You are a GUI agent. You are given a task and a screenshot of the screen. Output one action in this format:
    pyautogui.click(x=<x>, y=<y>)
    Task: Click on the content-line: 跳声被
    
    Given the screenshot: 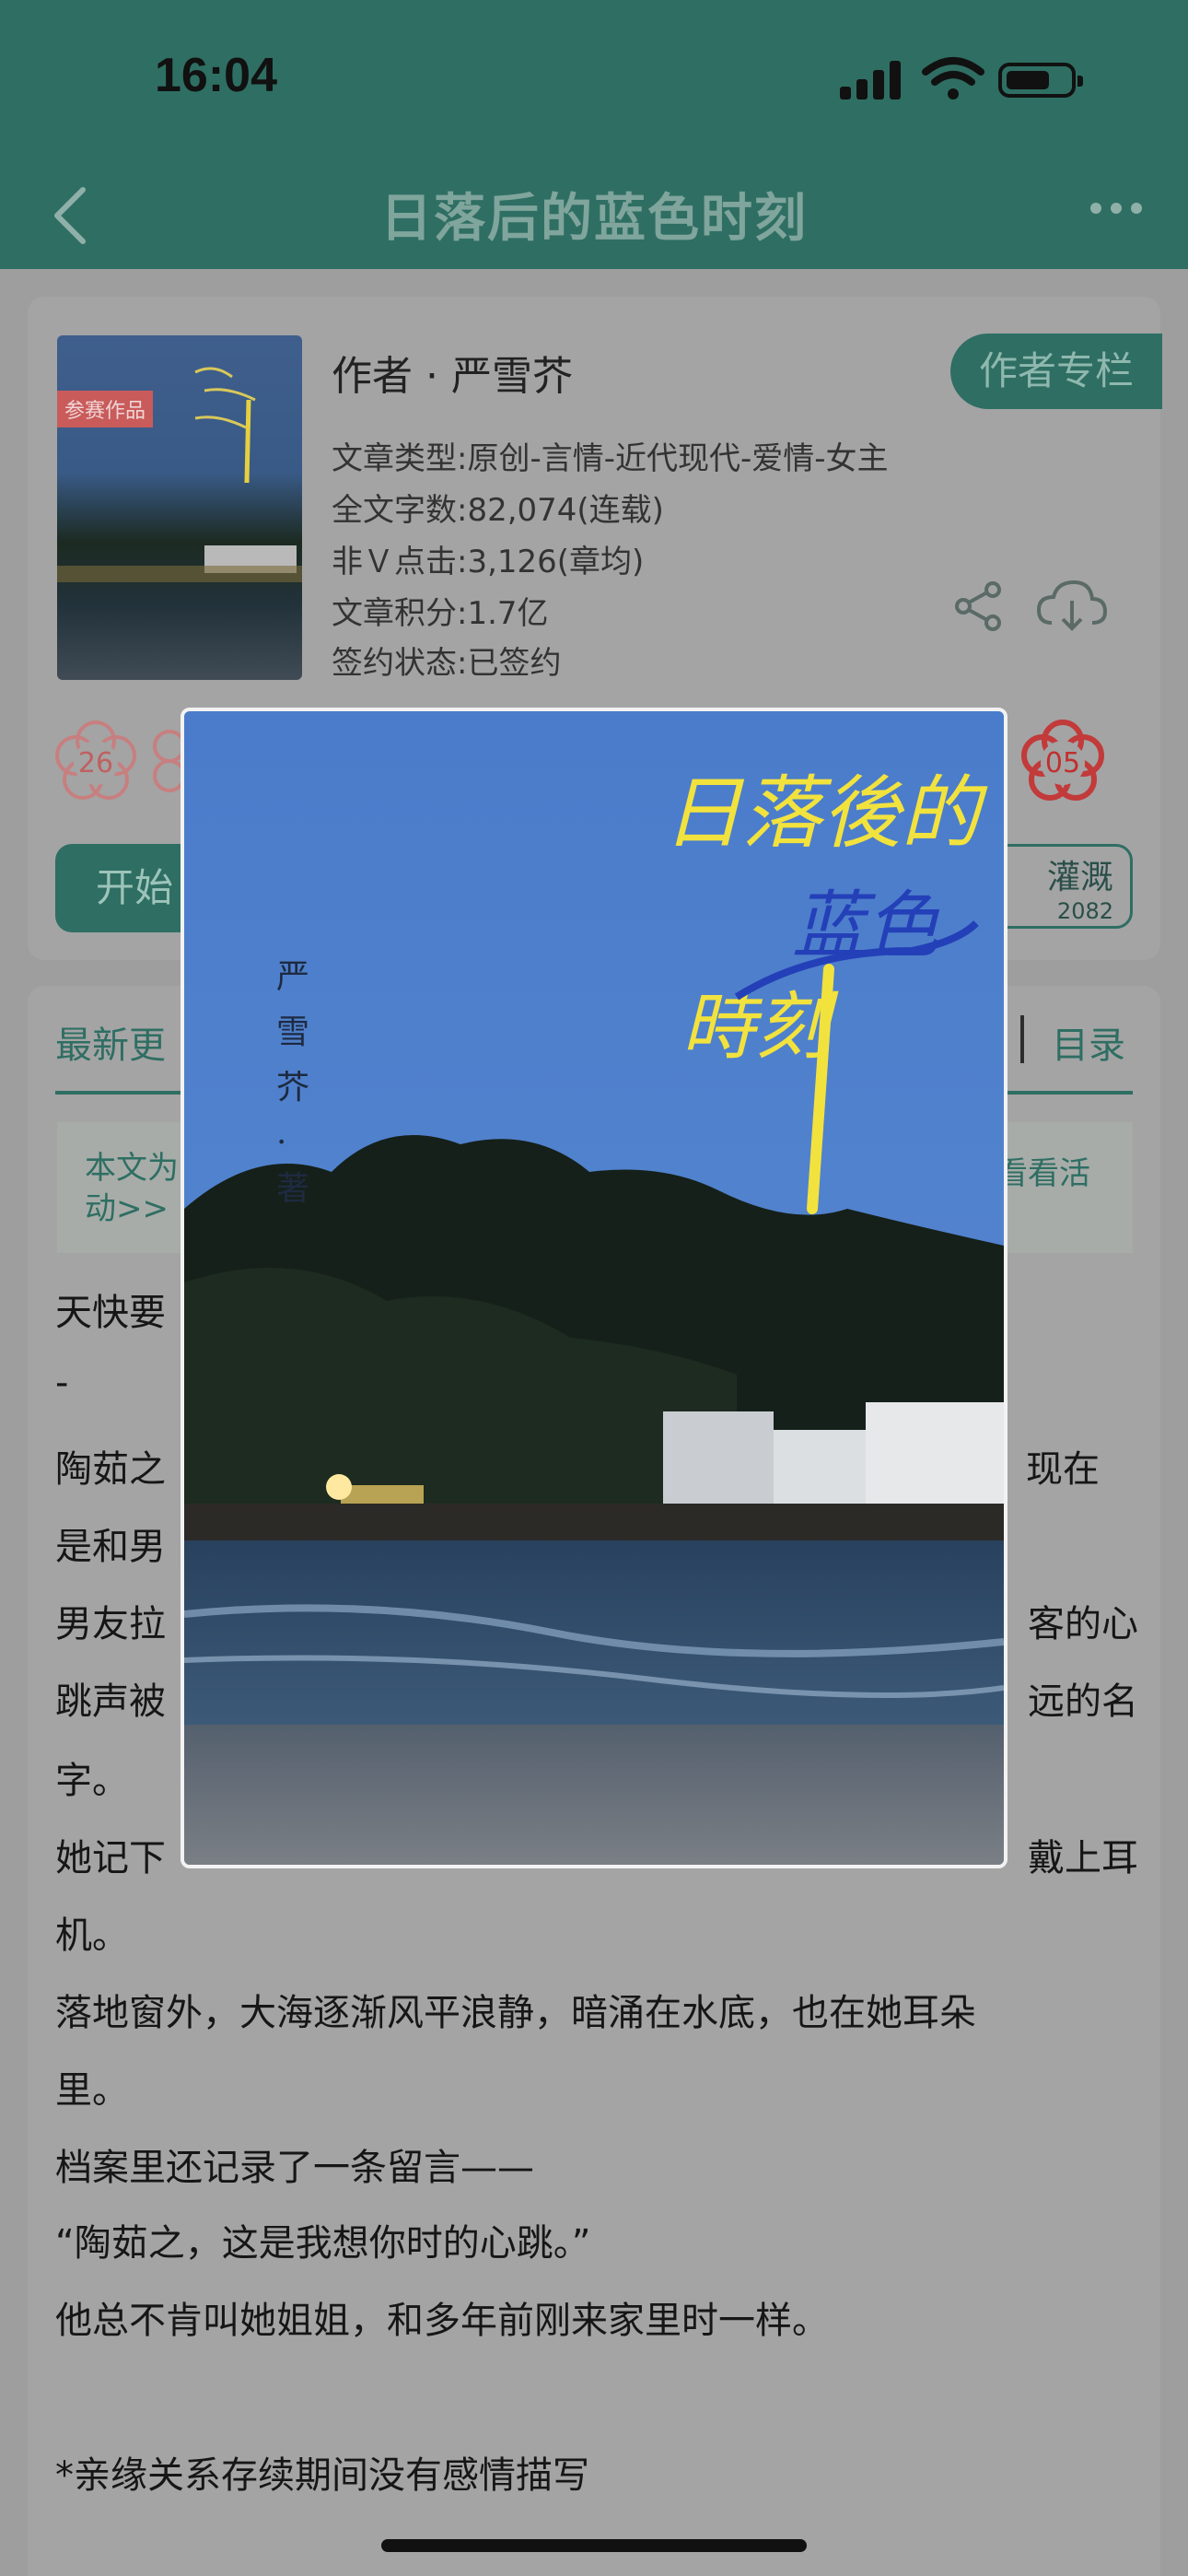 What is the action you would take?
    pyautogui.click(x=111, y=1701)
    